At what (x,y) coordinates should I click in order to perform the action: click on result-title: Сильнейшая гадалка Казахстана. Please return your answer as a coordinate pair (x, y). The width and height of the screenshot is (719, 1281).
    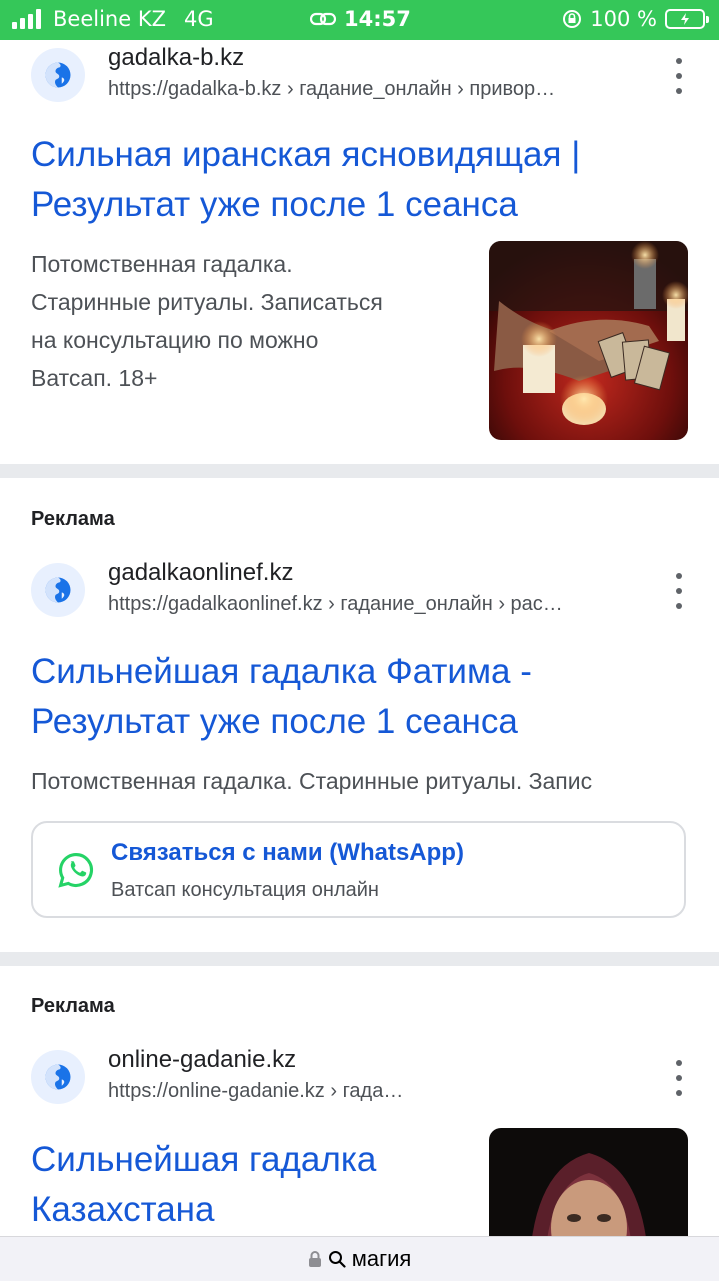
    Looking at the image, I should click on (203, 1185).